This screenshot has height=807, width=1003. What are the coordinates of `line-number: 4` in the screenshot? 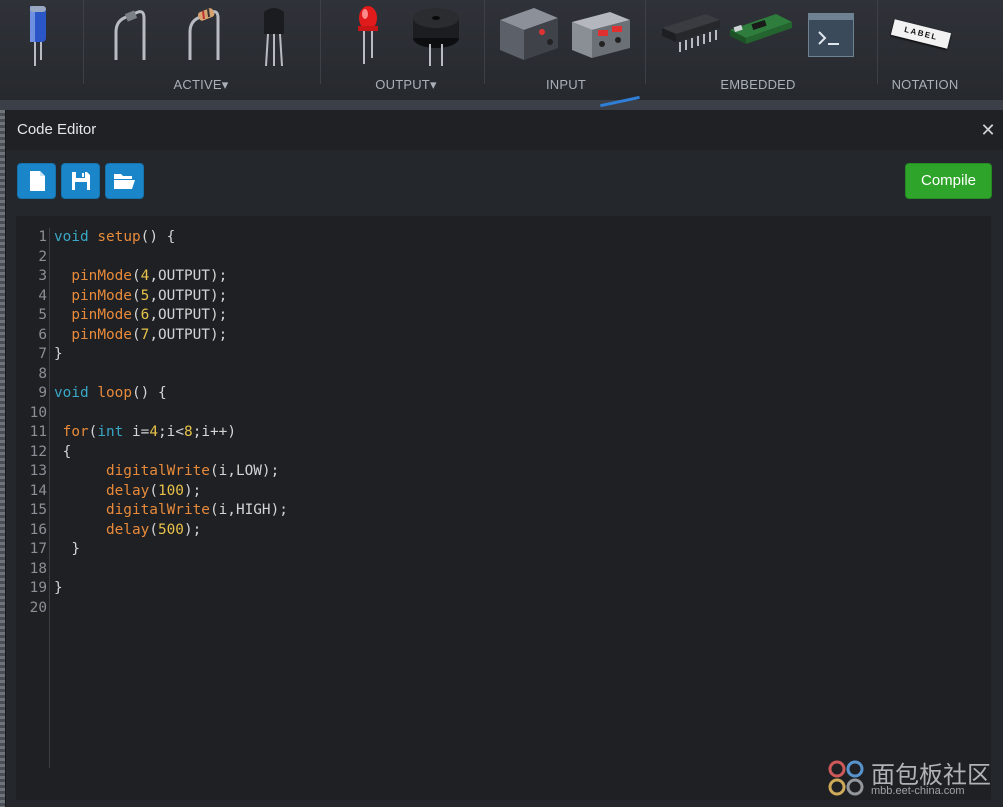 It's located at (42, 295).